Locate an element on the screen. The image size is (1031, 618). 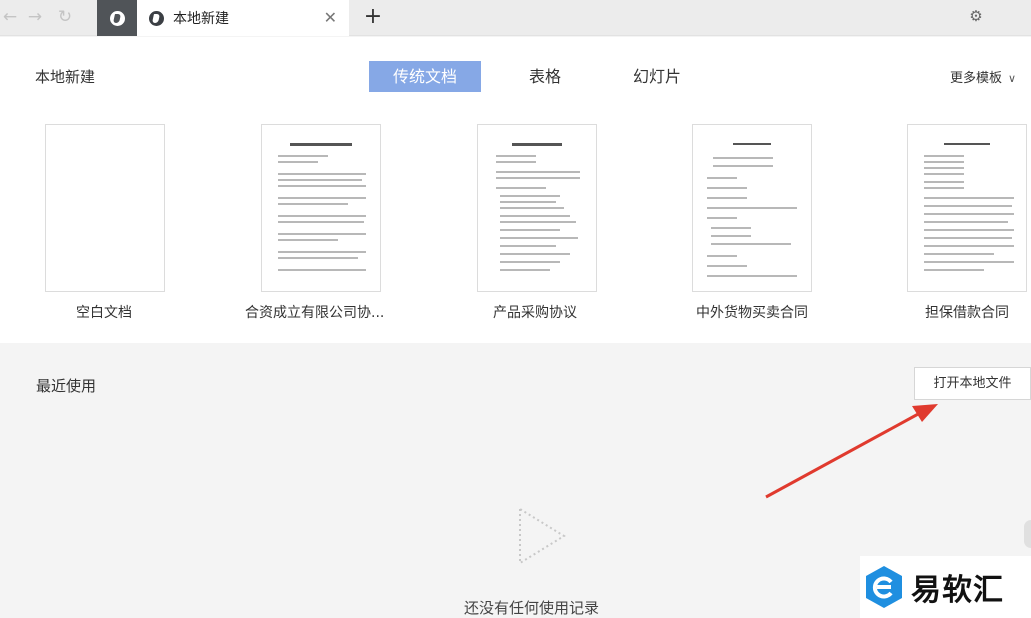
template-label: 产品采购协议 is located at coordinates (535, 313).